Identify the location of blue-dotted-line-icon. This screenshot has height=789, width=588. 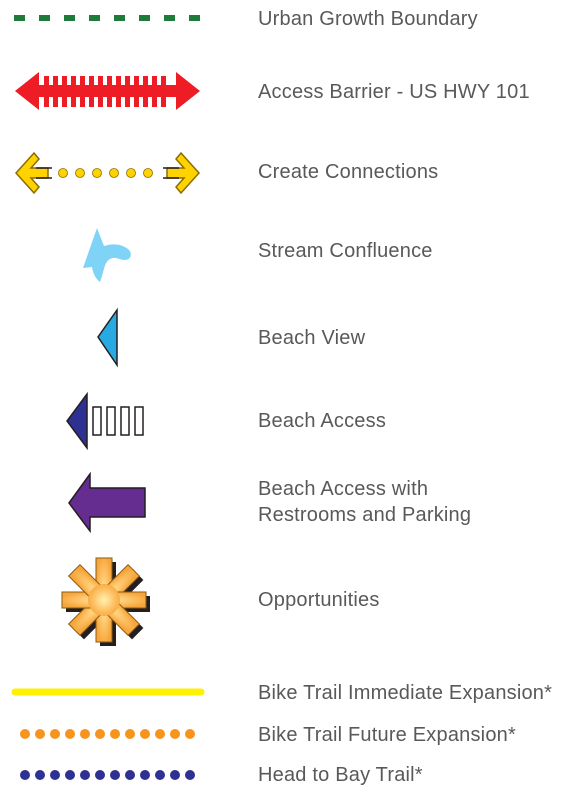
(110, 774).